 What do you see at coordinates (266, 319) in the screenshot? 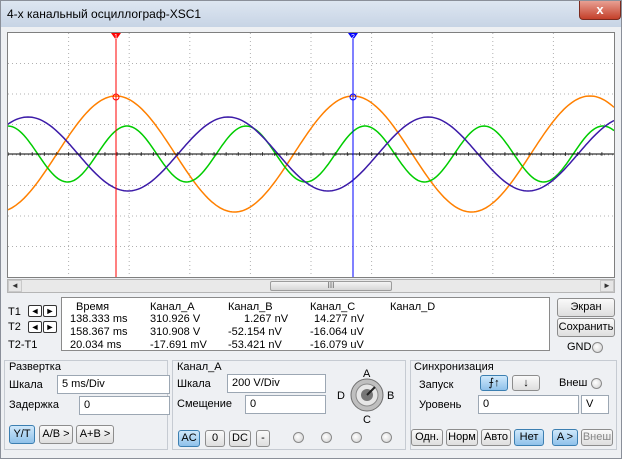
I see `t1-channel-b: 1.267 nV` at bounding box center [266, 319].